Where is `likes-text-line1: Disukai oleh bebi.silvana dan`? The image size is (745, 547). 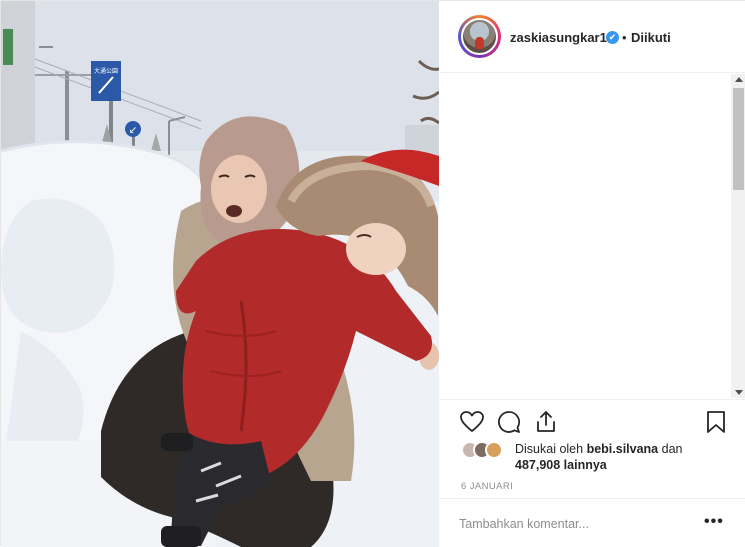 likes-text-line1: Disukai oleh bebi.silvana dan is located at coordinates (598, 449).